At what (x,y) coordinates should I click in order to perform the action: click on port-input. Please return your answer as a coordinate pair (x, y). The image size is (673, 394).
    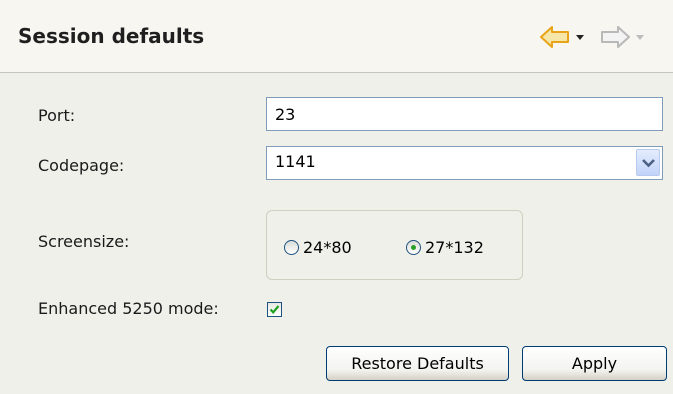
    Looking at the image, I should click on (464, 114).